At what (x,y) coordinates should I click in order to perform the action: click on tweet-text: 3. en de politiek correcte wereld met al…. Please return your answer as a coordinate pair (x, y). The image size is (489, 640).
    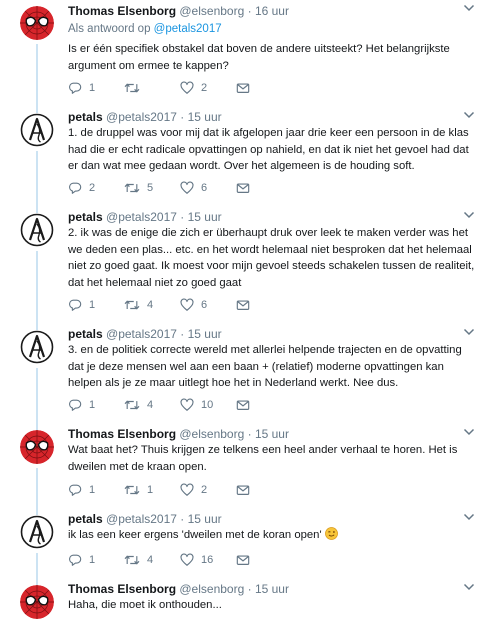
    Looking at the image, I should click on (265, 366).